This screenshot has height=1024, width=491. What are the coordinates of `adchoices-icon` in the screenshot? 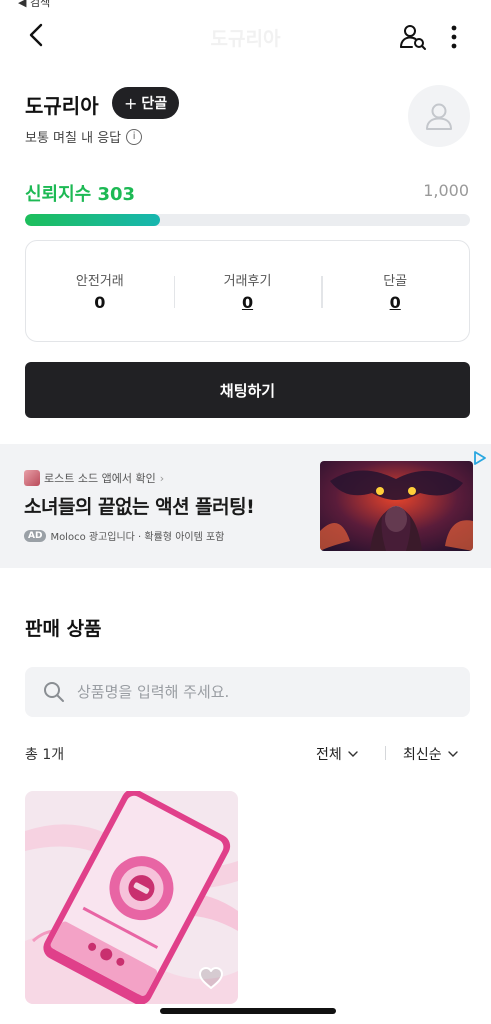 It's located at (480, 458).